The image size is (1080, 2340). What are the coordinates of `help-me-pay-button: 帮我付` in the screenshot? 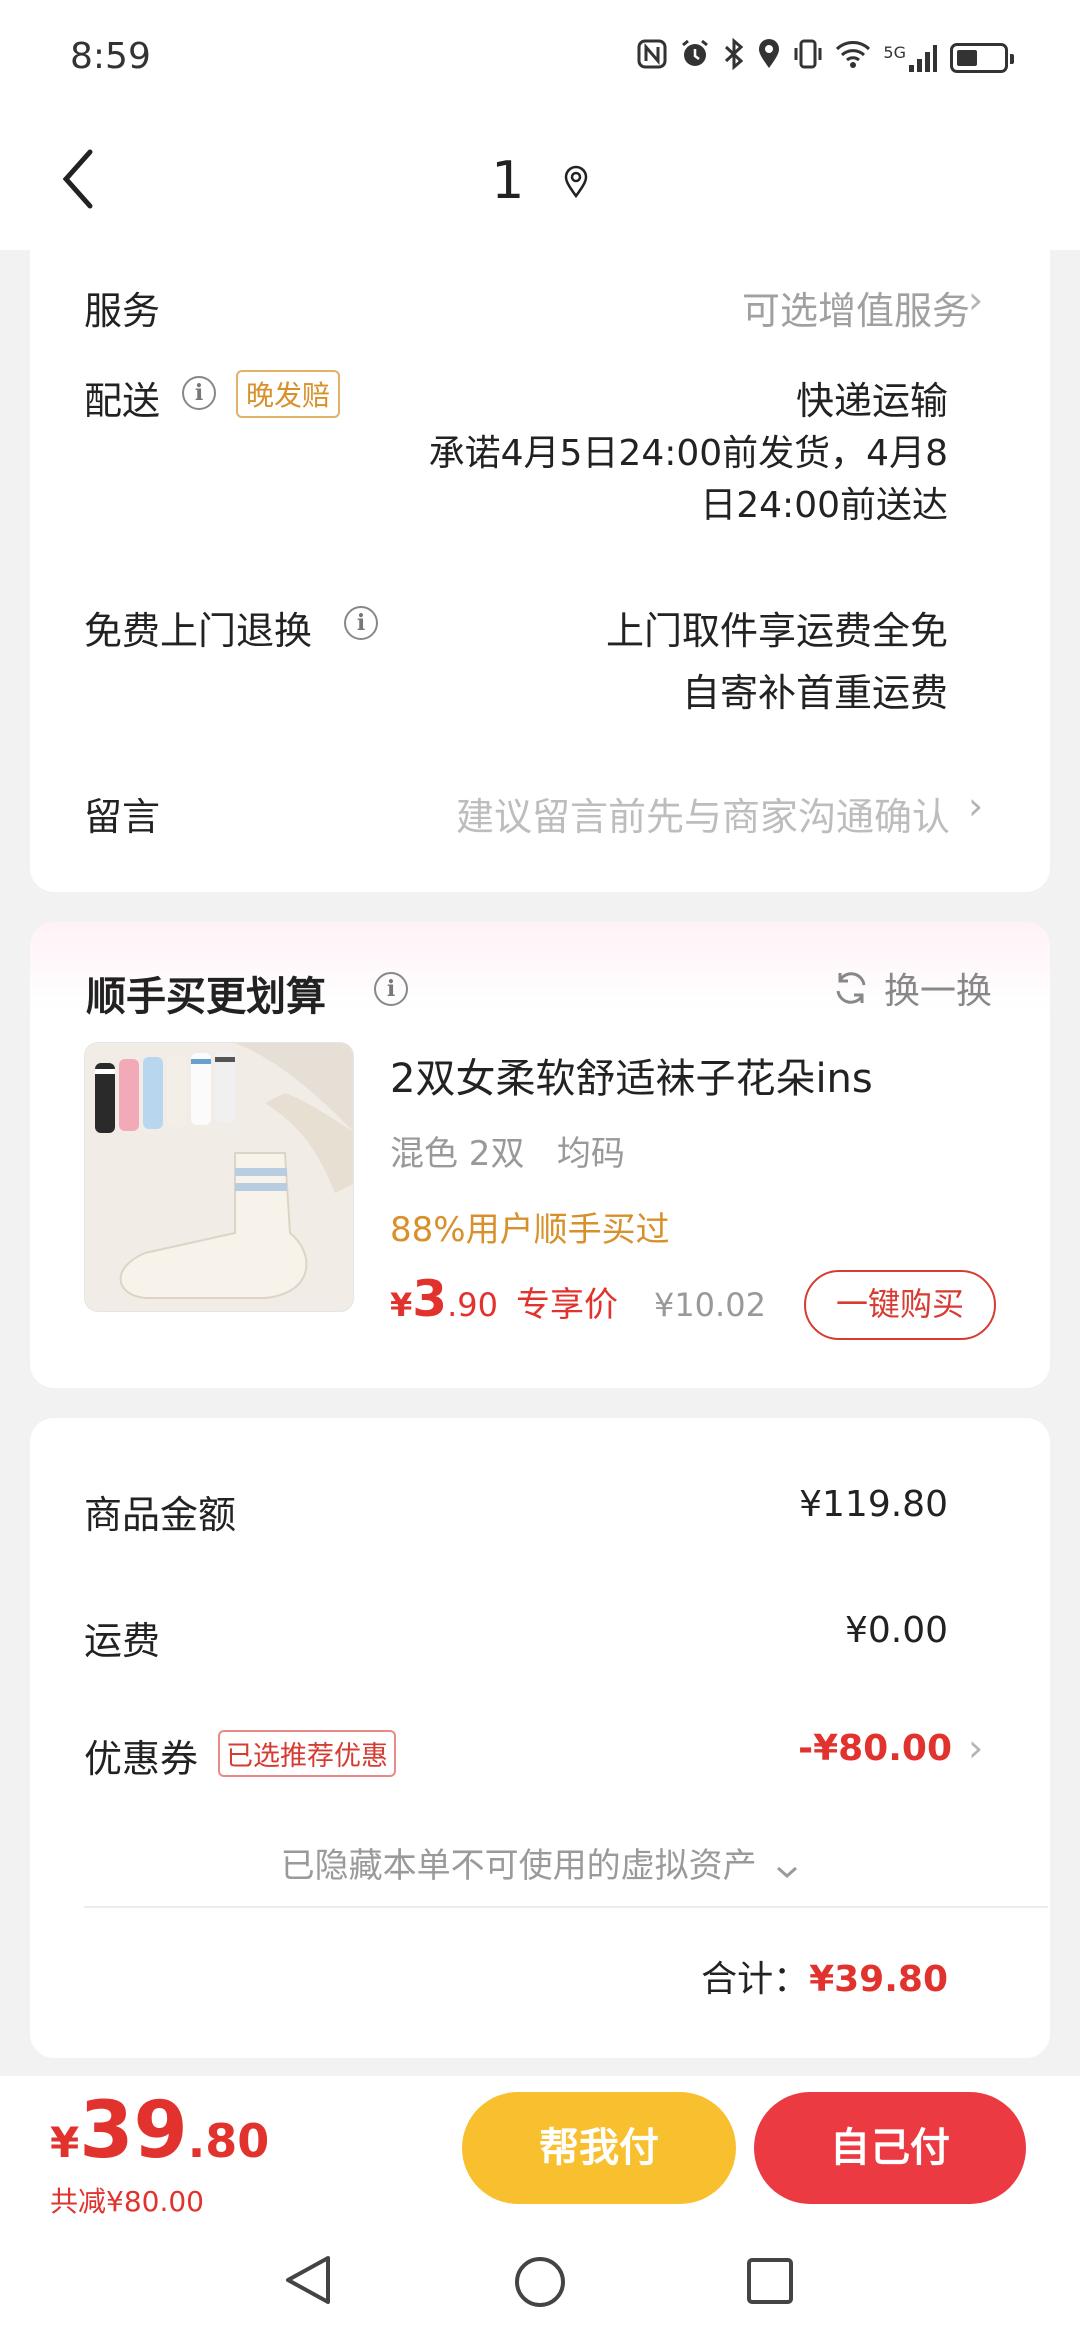 It's located at (599, 2148).